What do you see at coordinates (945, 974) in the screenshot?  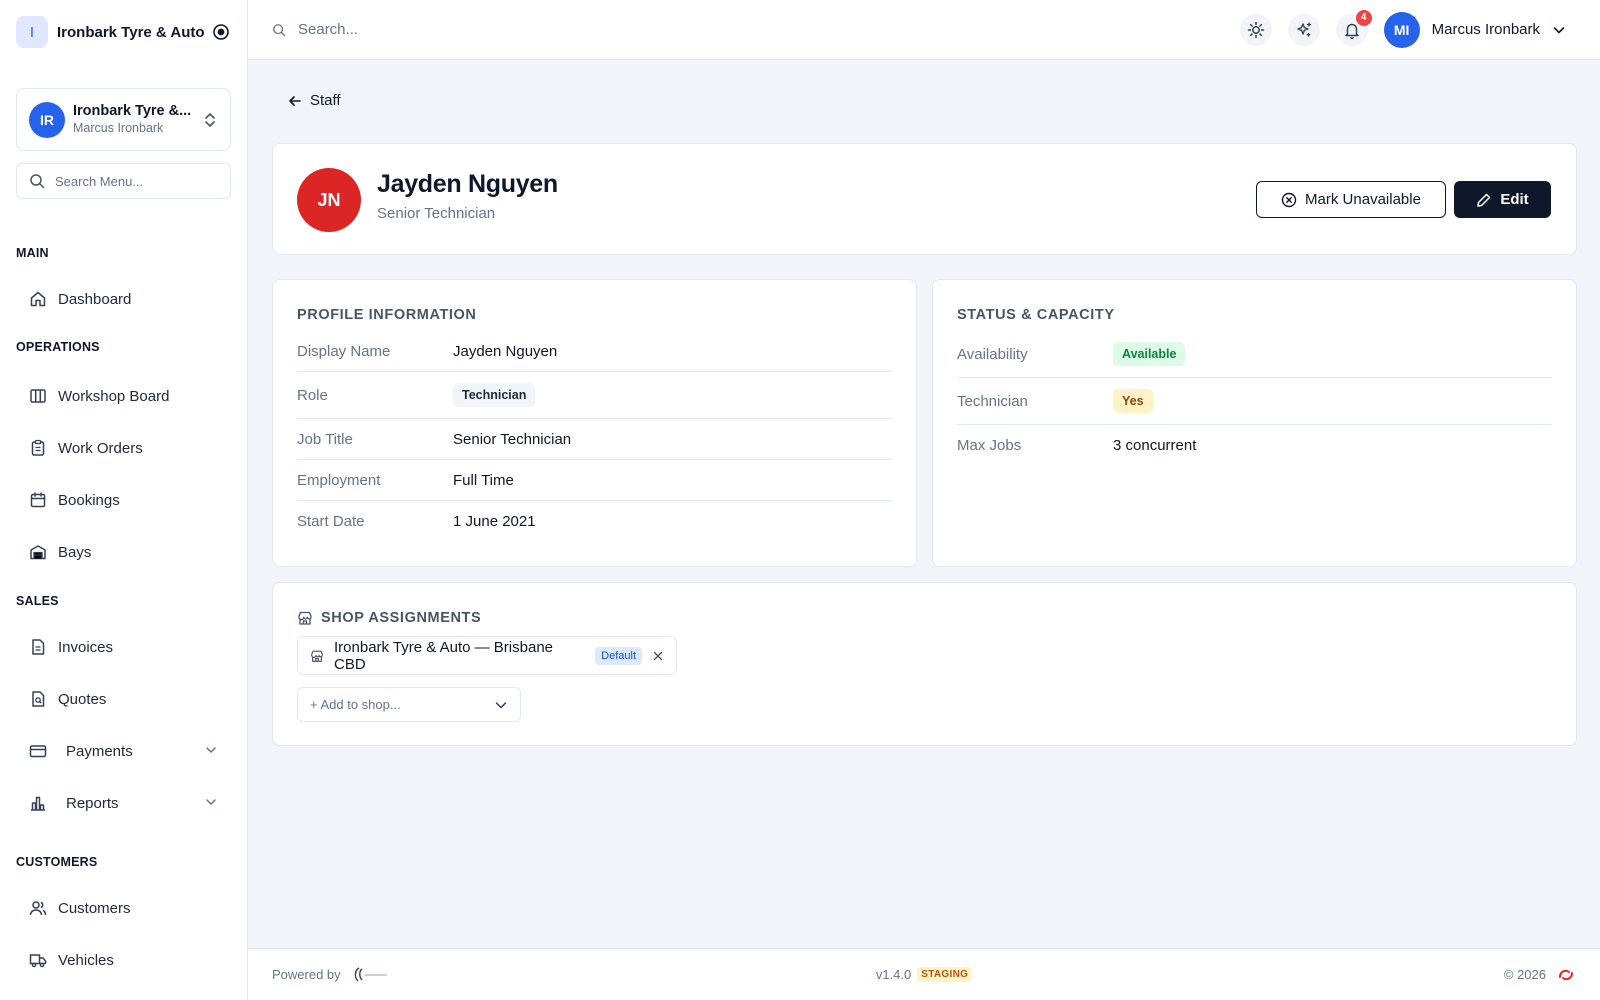 I see `environment-badge: STAGING` at bounding box center [945, 974].